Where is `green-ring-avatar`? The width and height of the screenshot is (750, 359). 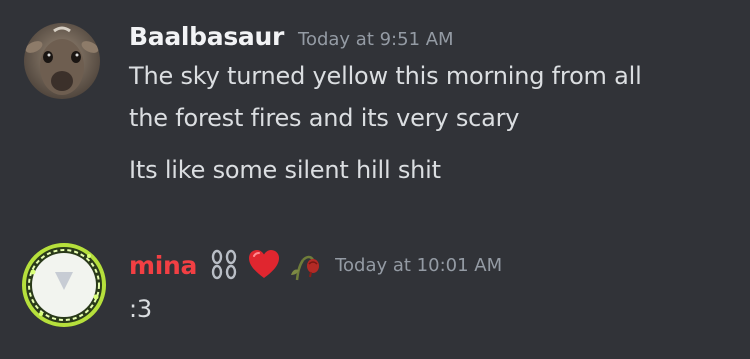 green-ring-avatar is located at coordinates (64, 285).